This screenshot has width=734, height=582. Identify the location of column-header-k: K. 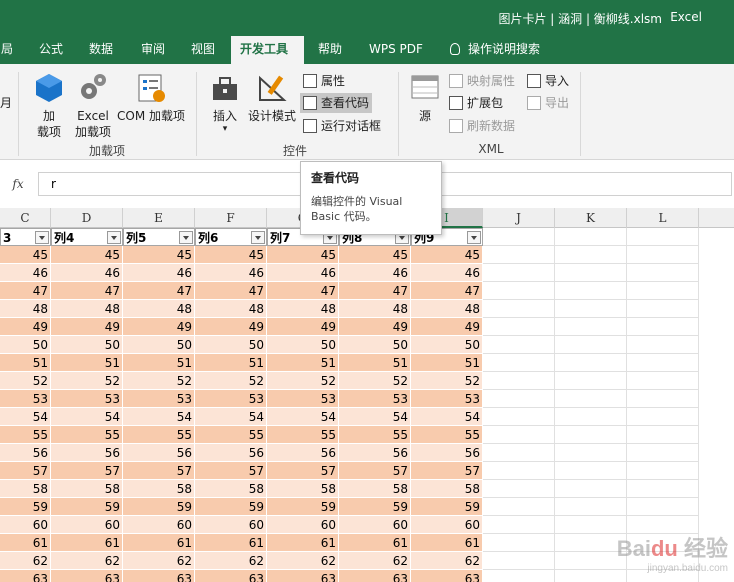
(591, 218).